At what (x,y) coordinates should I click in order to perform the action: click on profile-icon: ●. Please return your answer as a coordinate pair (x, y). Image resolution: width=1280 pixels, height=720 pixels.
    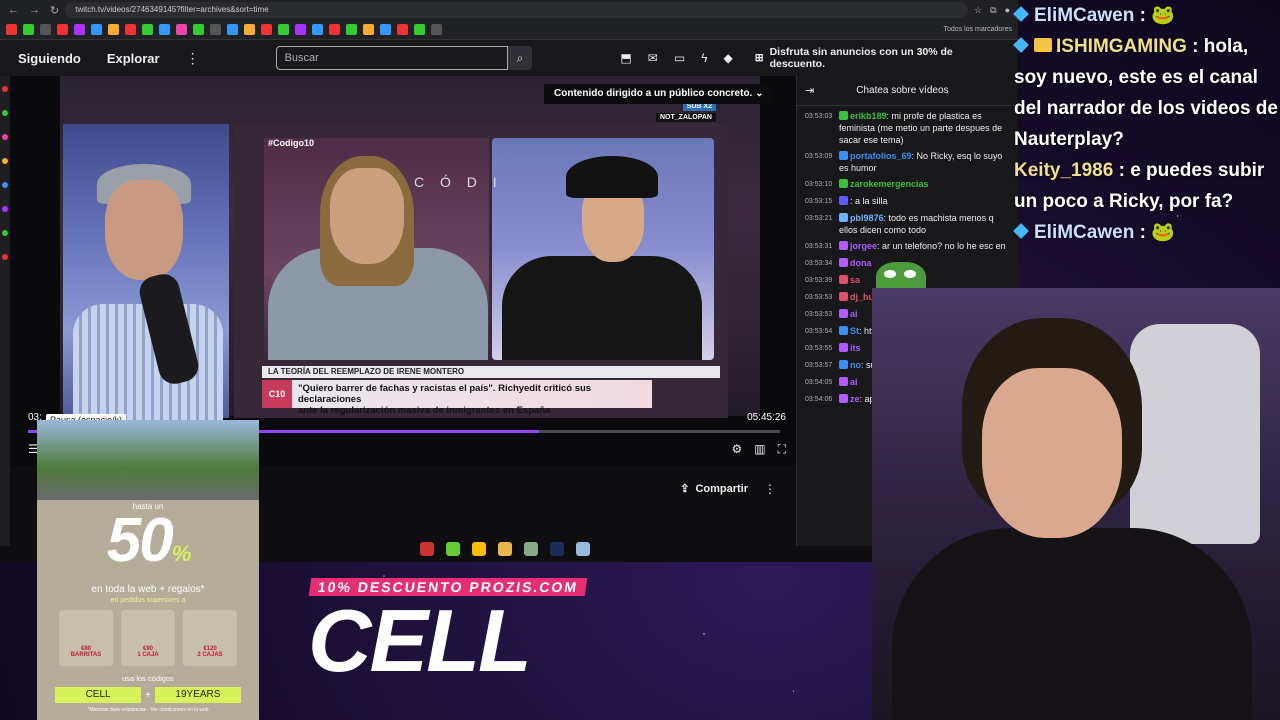
    Looking at the image, I should click on (1007, 10).